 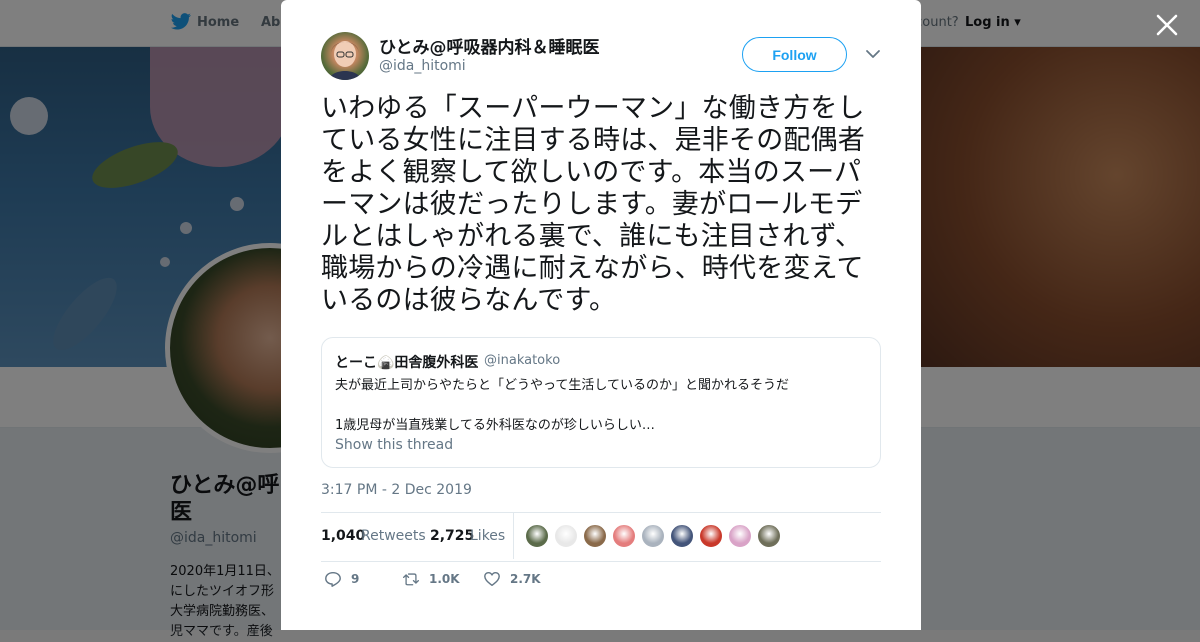 What do you see at coordinates (522, 360) in the screenshot?
I see `quoted-author-handle: @inakatoko` at bounding box center [522, 360].